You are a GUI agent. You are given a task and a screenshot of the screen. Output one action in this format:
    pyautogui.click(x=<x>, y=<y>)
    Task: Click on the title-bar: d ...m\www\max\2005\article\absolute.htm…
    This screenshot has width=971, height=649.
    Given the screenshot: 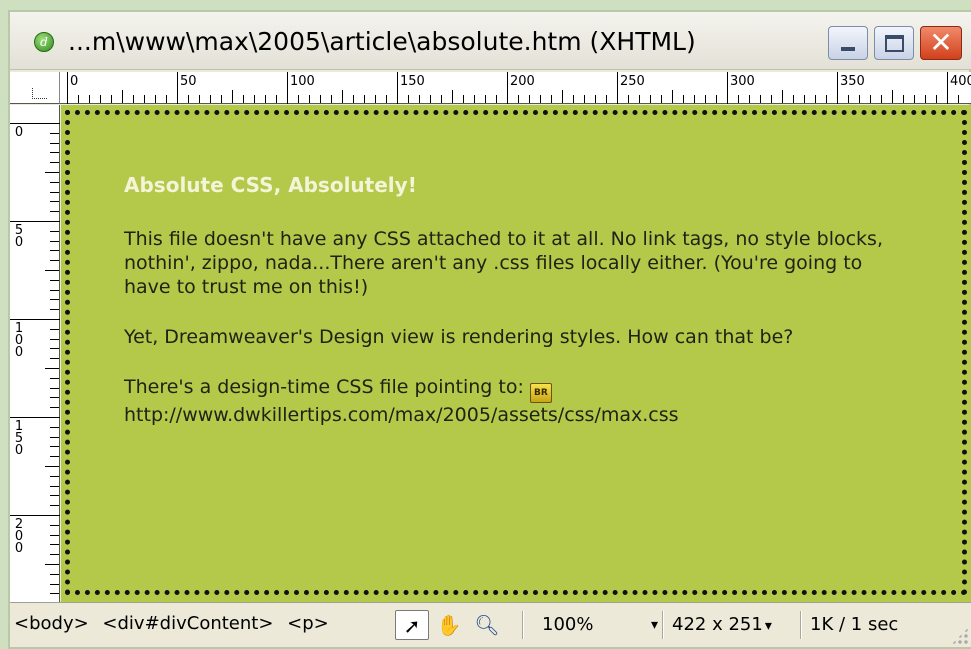 What is the action you would take?
    pyautogui.click(x=490, y=41)
    